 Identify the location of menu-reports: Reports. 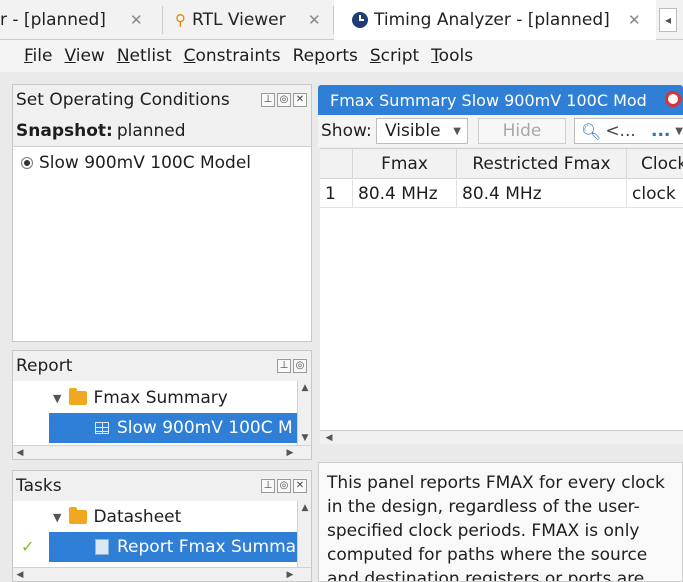
(325, 56).